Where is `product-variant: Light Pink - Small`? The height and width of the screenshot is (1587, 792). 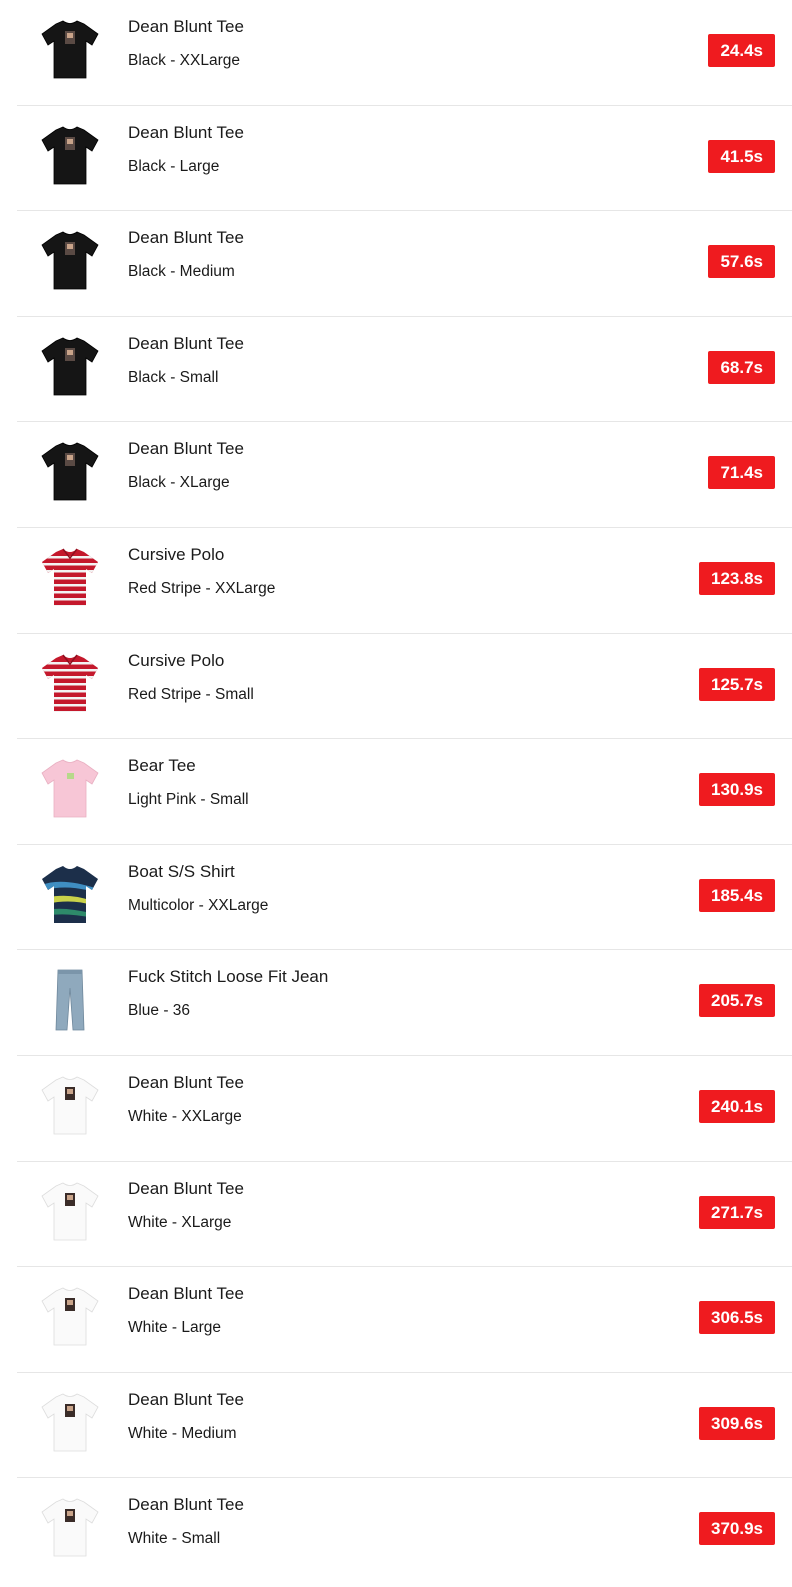
product-variant: Light Pink - Small is located at coordinates (188, 800).